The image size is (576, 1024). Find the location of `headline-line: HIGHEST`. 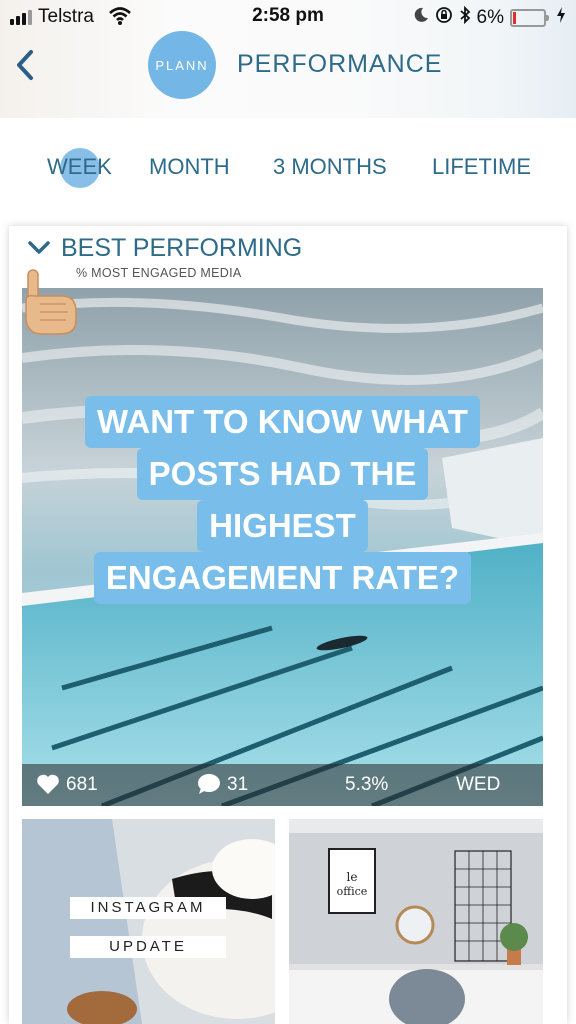

headline-line: HIGHEST is located at coordinates (282, 526).